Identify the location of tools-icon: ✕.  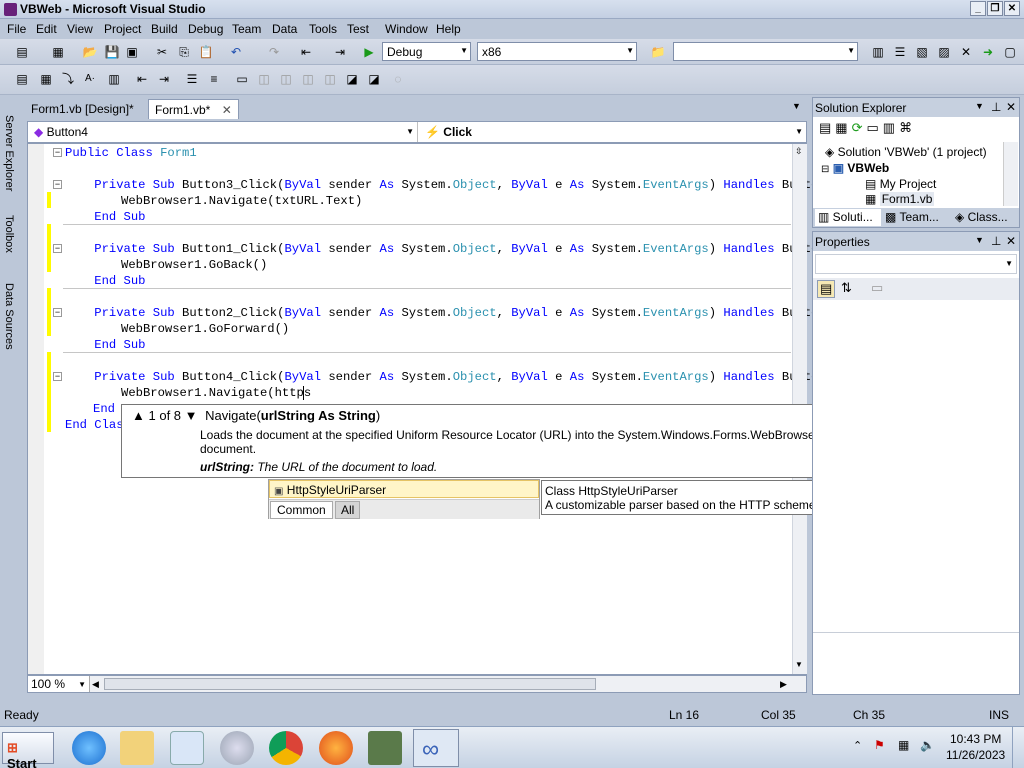
(966, 52).